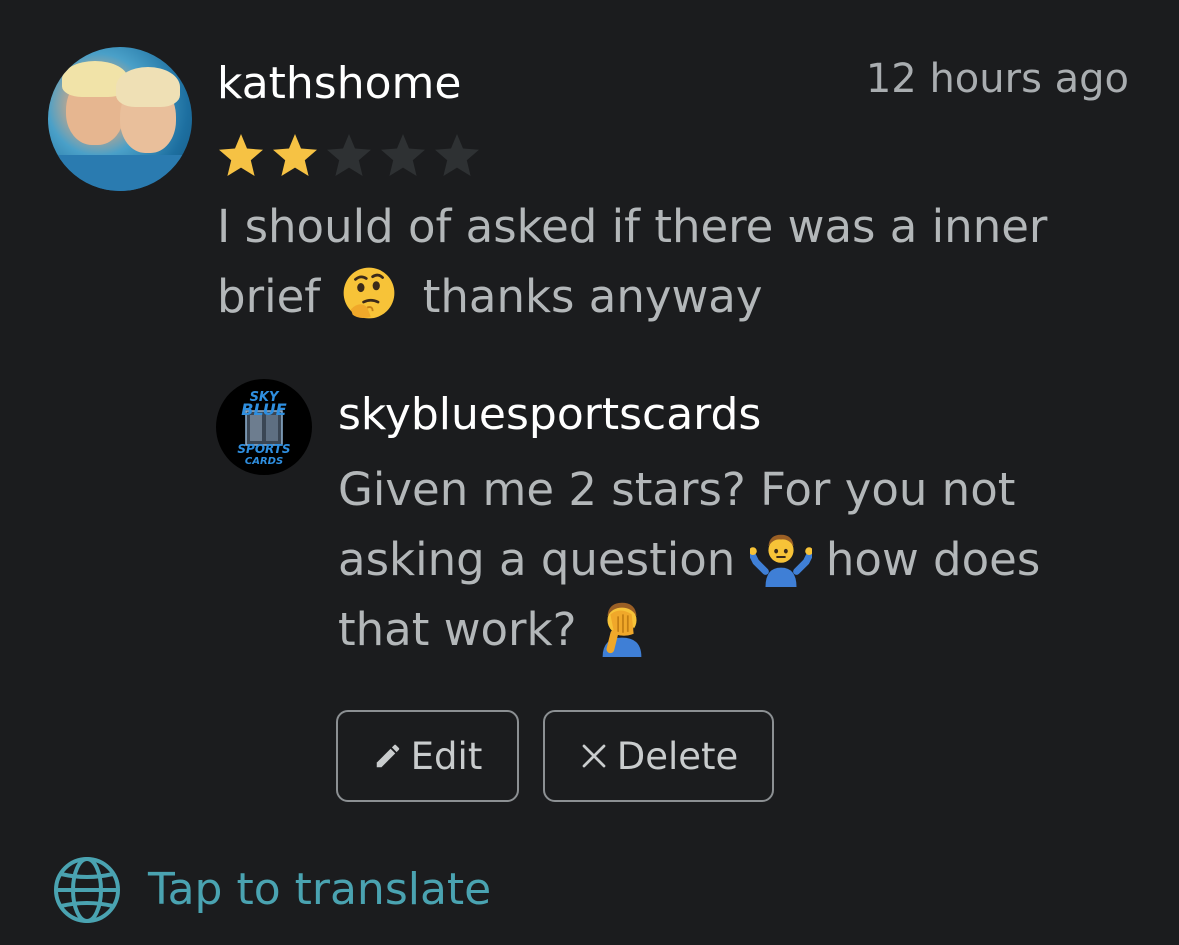  I want to click on edit-button: Edit, so click(427, 756).